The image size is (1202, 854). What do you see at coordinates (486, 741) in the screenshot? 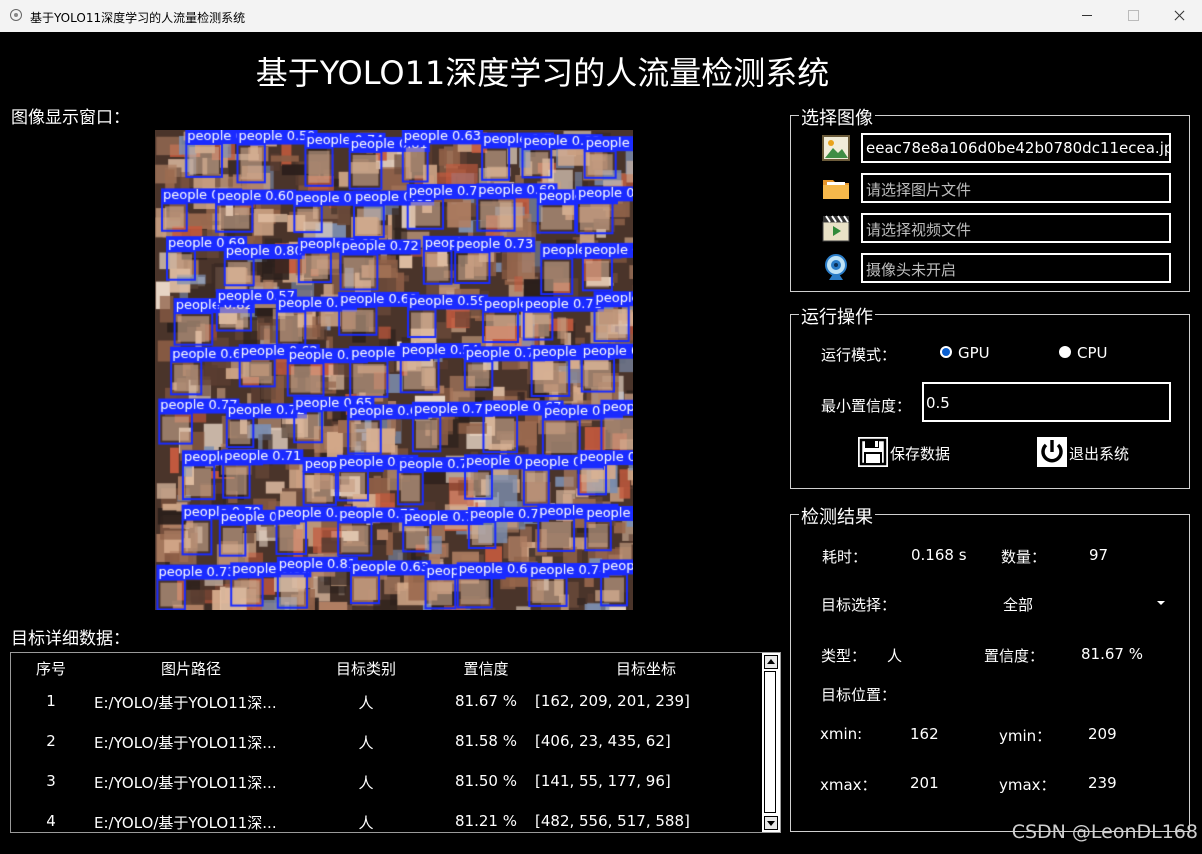
I see `cell-confidence: 81.58 %` at bounding box center [486, 741].